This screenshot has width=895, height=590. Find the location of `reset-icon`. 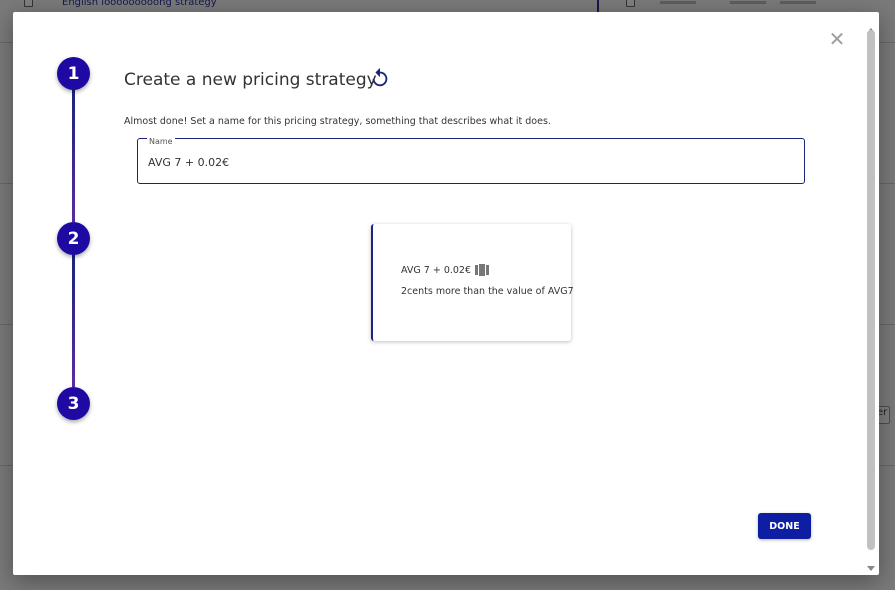

reset-icon is located at coordinates (380, 78).